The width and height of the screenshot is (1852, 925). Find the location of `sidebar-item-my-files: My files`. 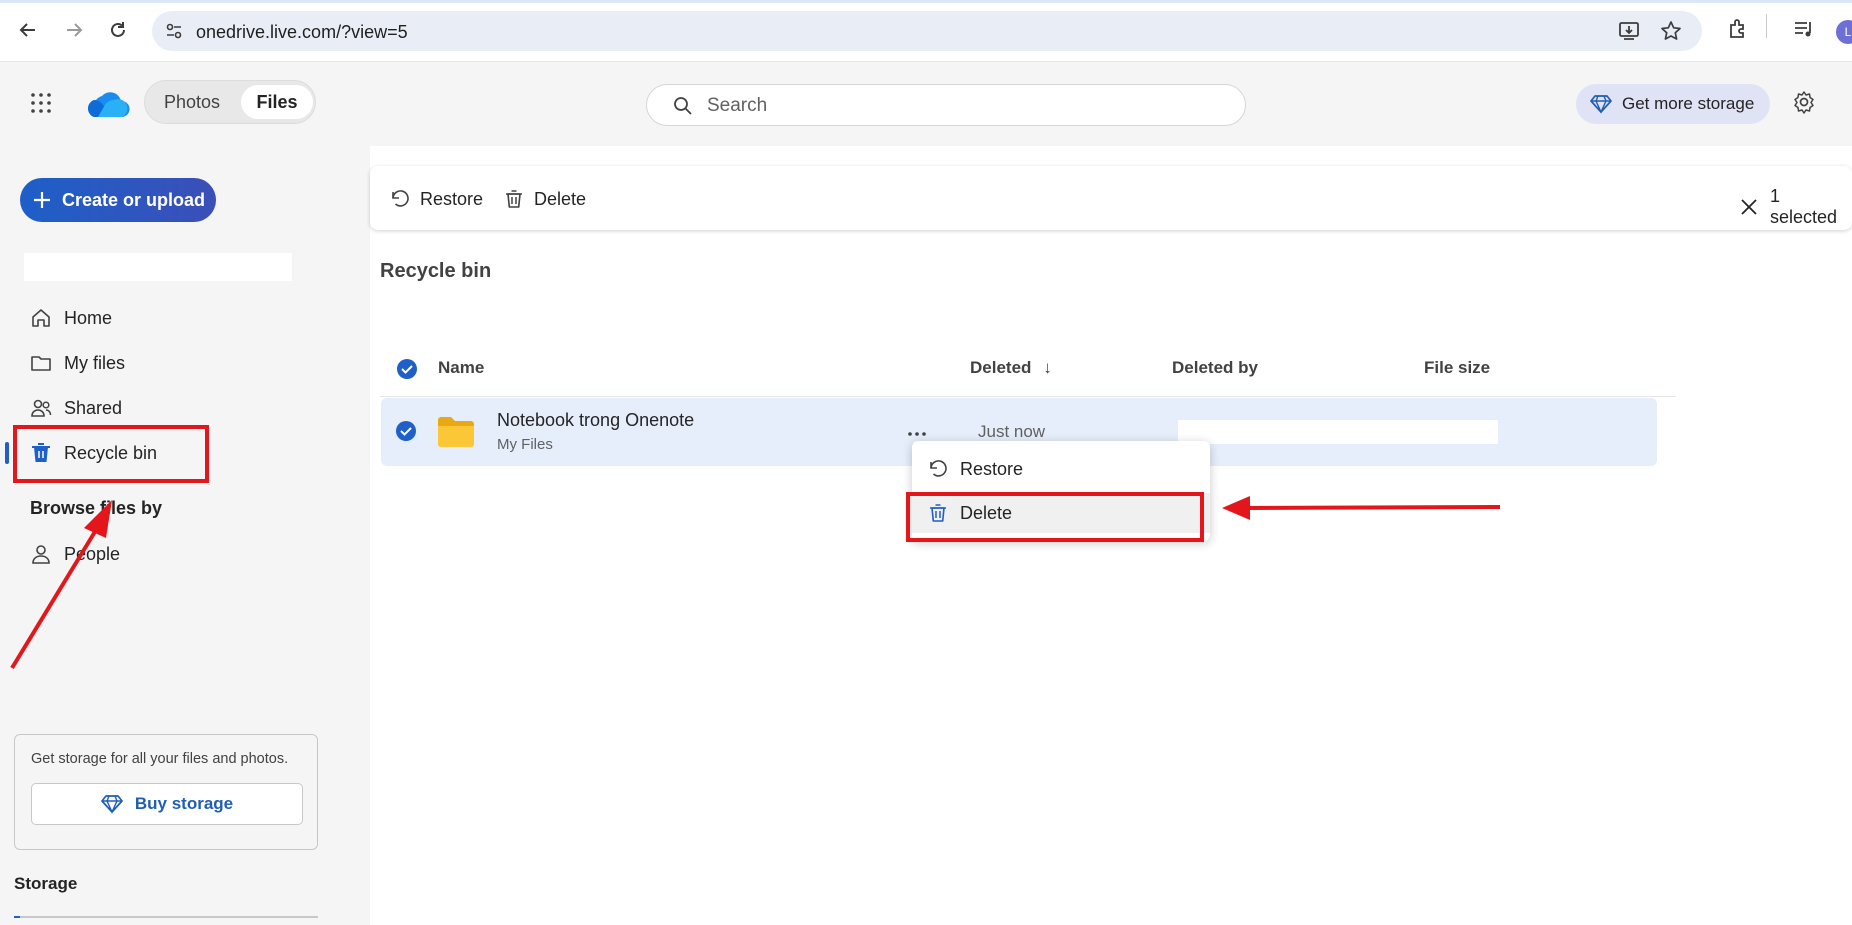

sidebar-item-my-files: My files is located at coordinates (139, 363).